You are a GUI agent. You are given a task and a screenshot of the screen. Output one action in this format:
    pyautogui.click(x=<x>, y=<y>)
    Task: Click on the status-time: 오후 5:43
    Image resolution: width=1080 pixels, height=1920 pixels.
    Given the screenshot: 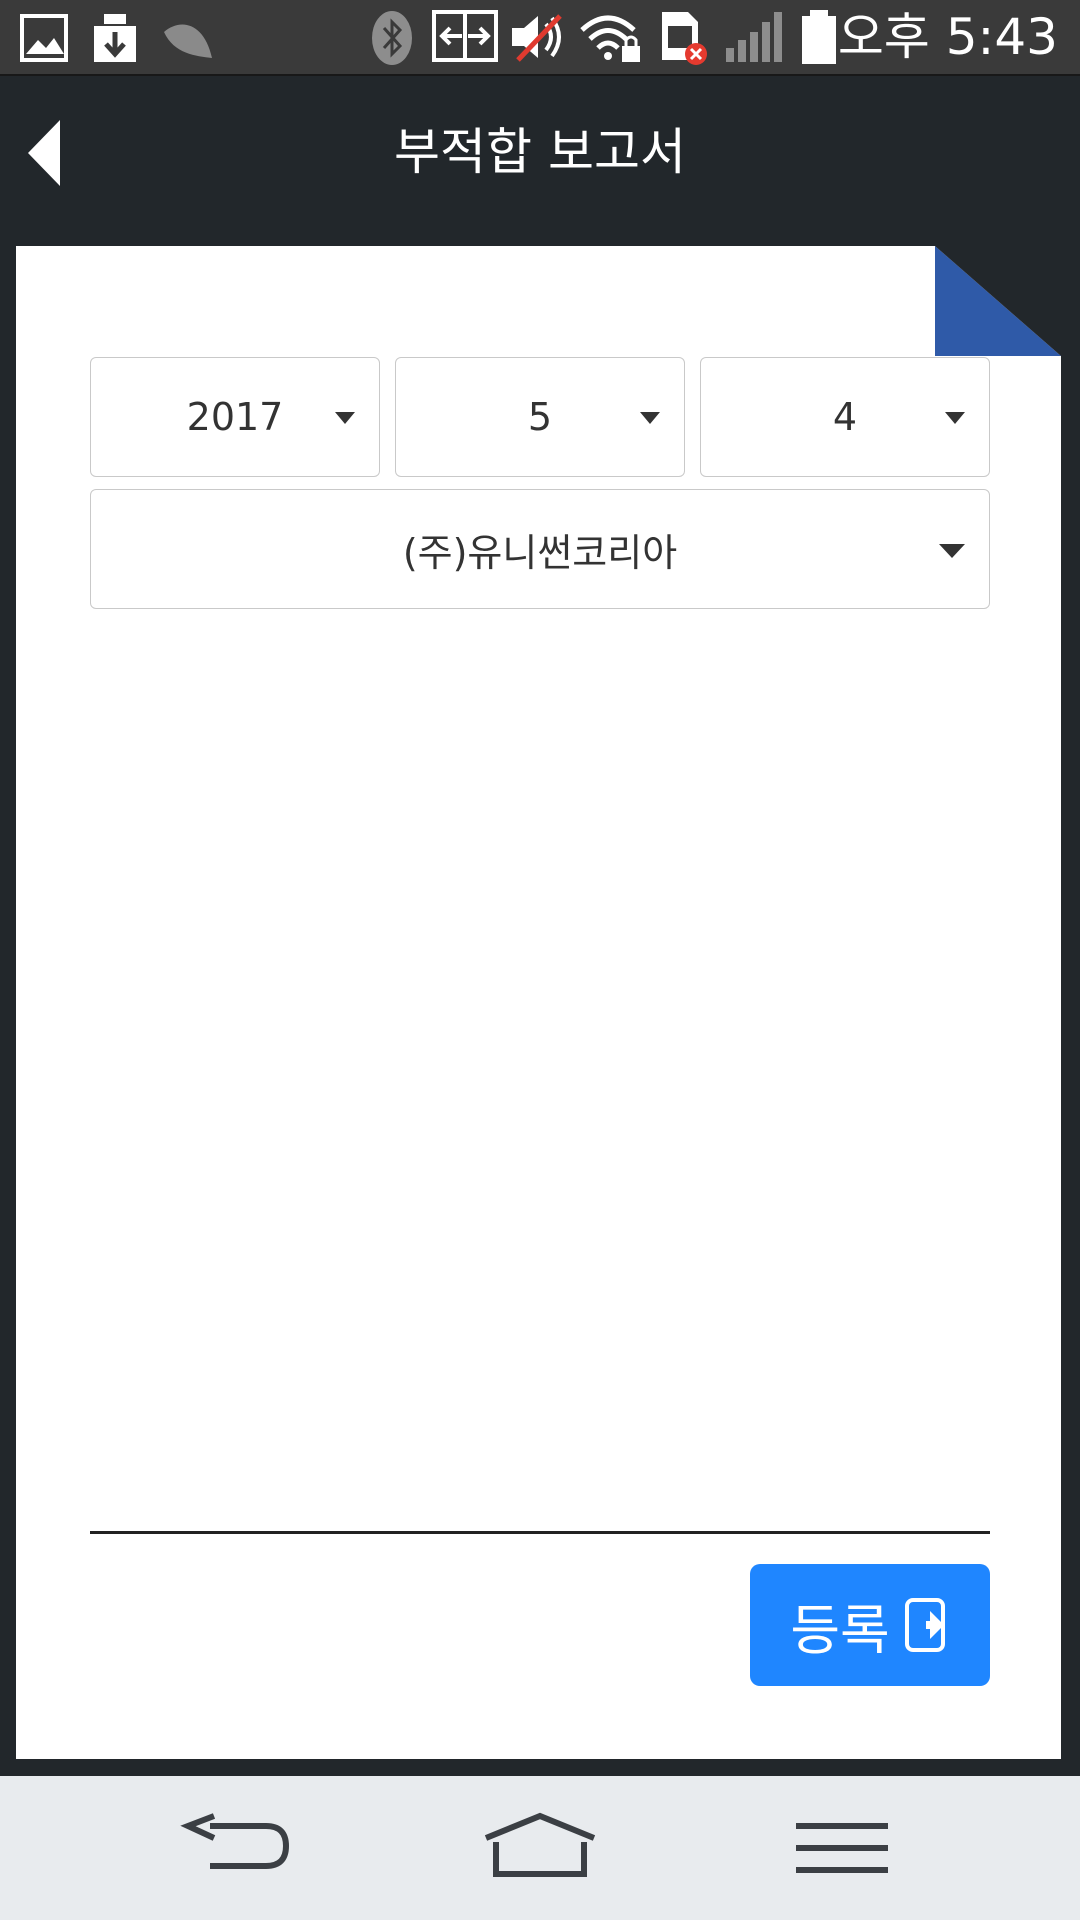 What is the action you would take?
    pyautogui.click(x=947, y=37)
    